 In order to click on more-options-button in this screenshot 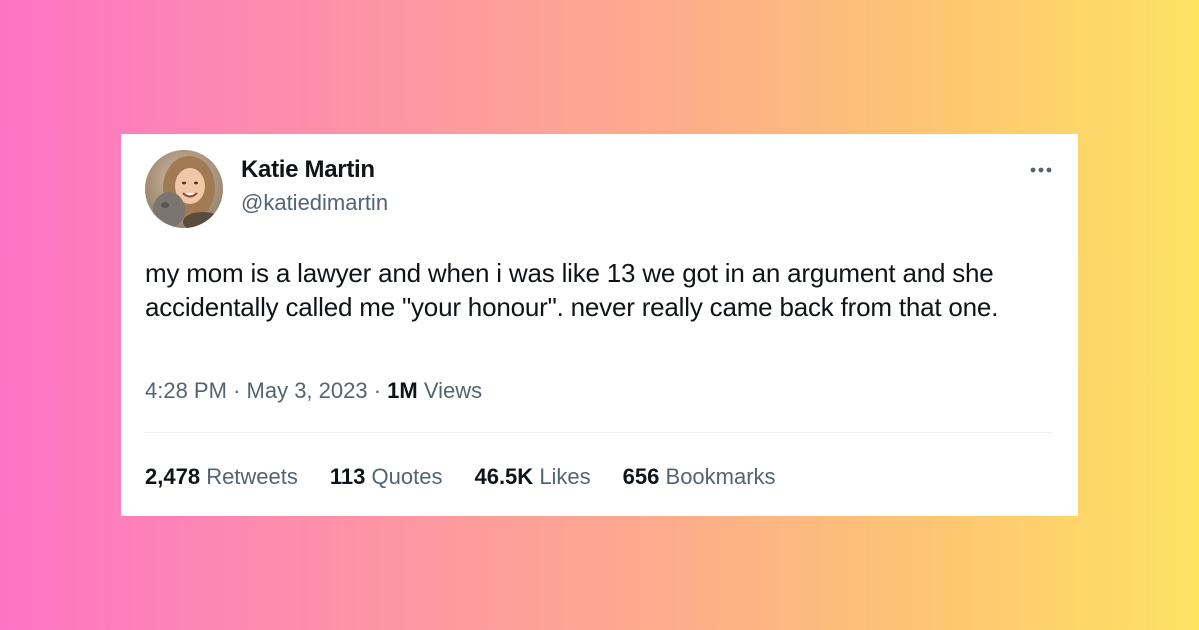, I will do `click(1041, 170)`.